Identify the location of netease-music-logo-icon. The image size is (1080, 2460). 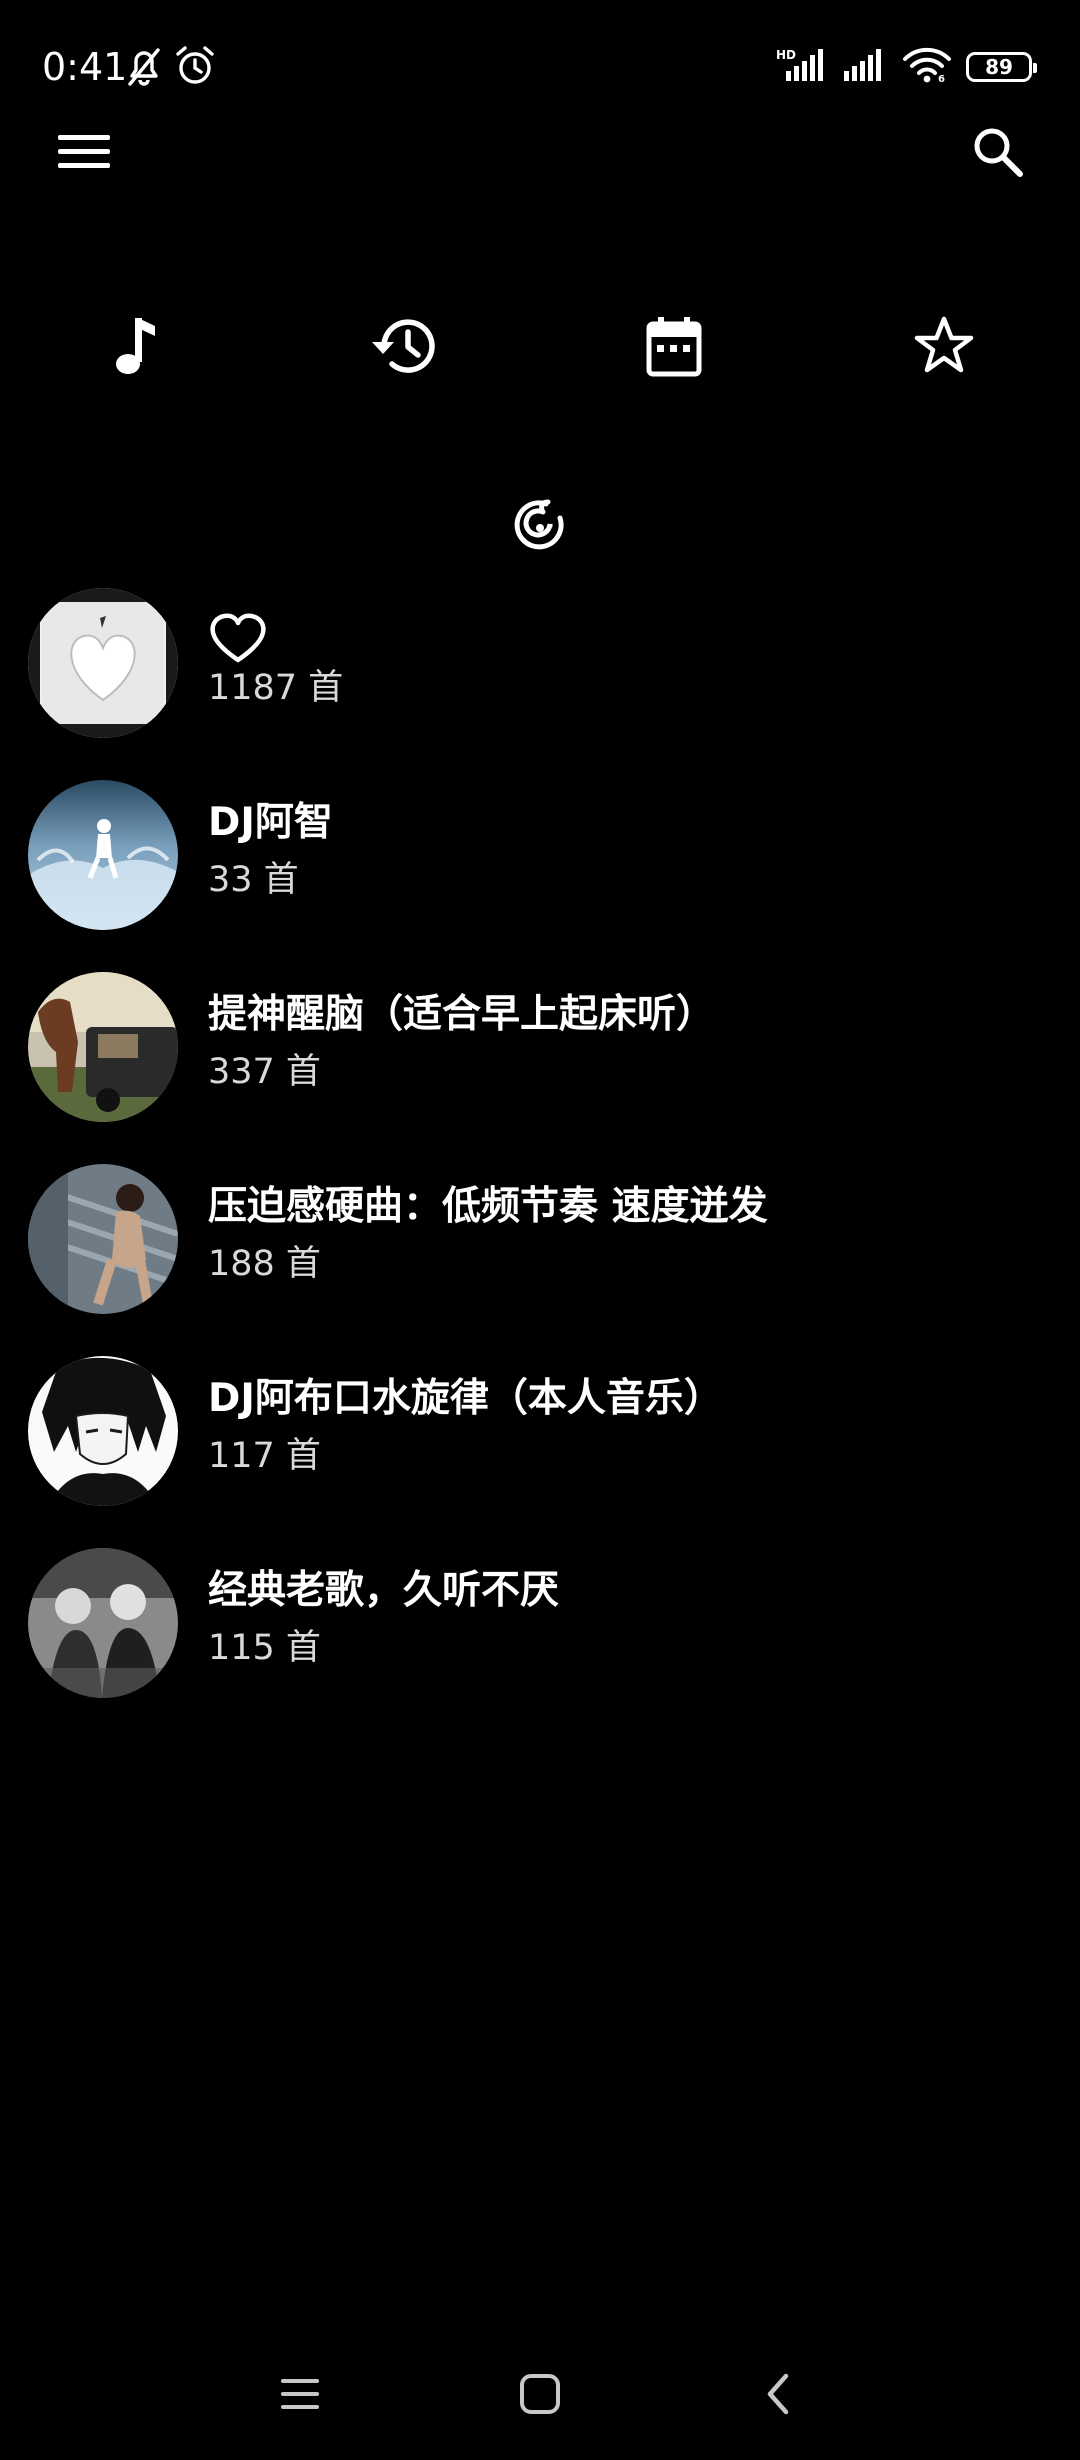
(540, 526).